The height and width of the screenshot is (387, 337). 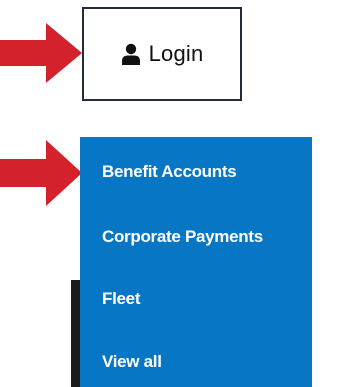 What do you see at coordinates (132, 362) in the screenshot?
I see `menu-item-view-all: View all` at bounding box center [132, 362].